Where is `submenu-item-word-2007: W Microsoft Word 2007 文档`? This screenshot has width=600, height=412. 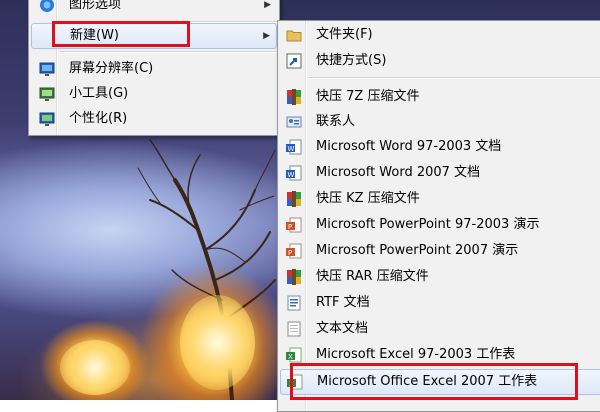 submenu-item-word-2007: W Microsoft Word 2007 文档 is located at coordinates (440, 173).